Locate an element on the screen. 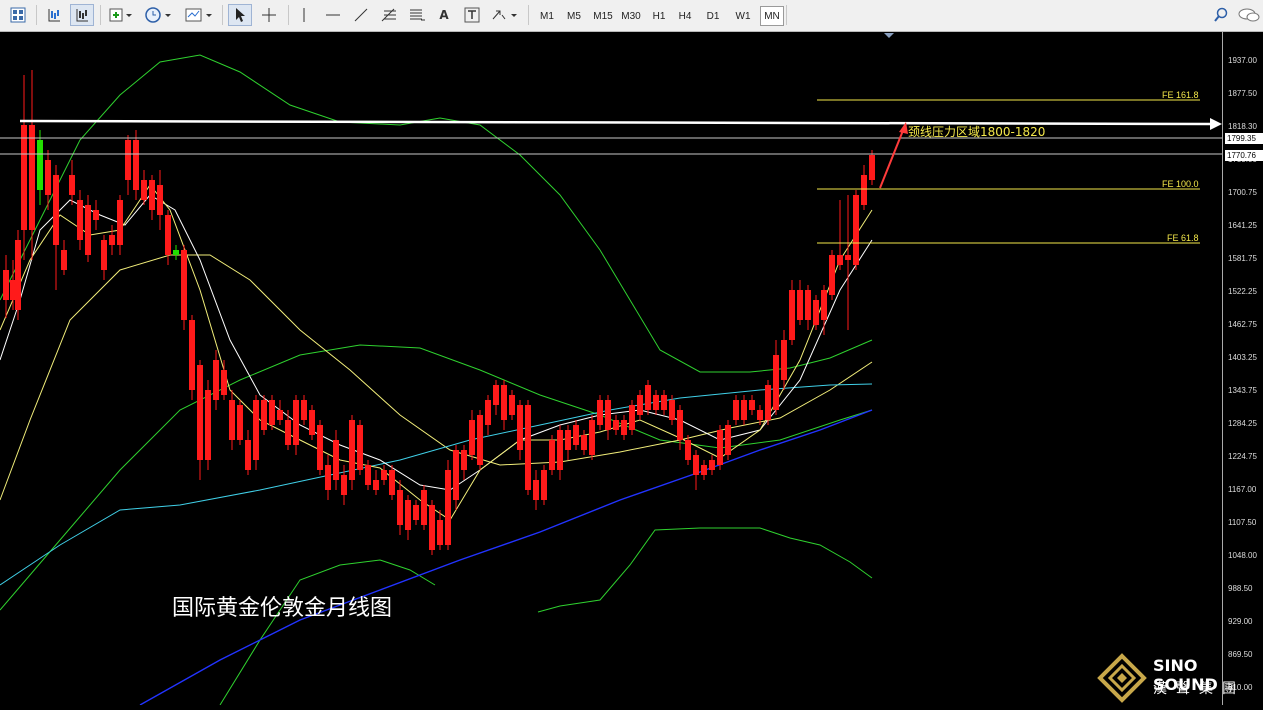  timeframe-mn: MN is located at coordinates (772, 16).